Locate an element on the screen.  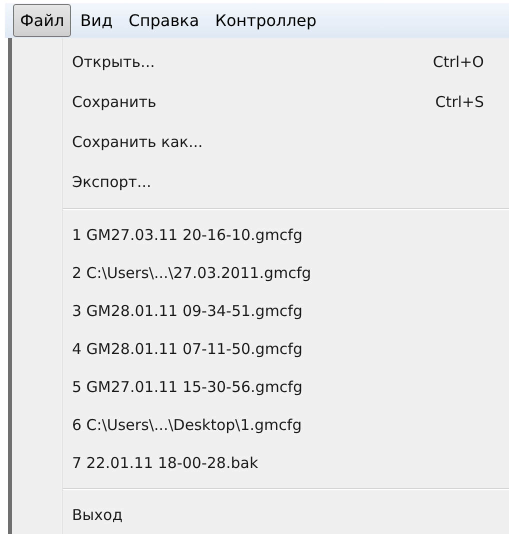
menu-item: Выход is located at coordinates (97, 515).